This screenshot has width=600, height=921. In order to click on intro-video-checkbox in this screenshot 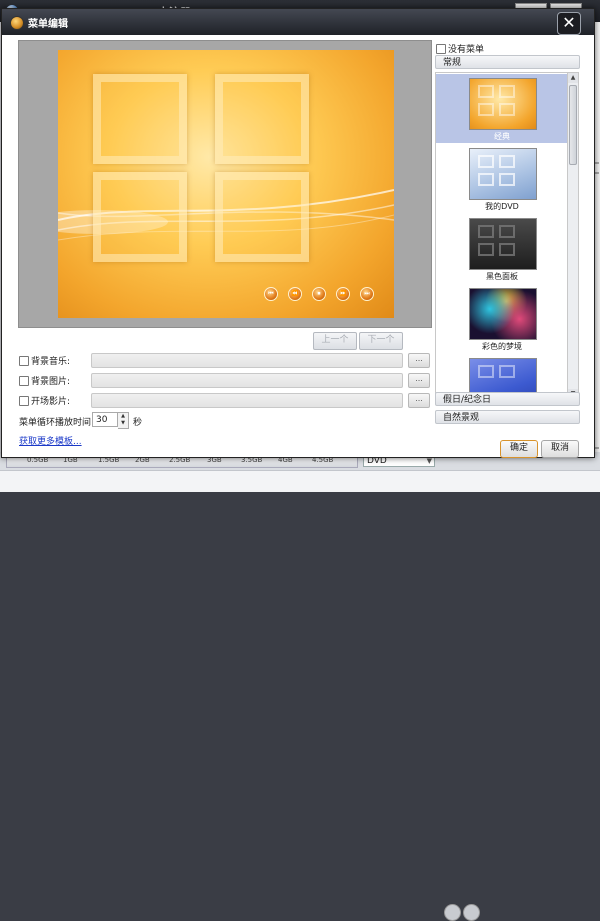, I will do `click(24, 401)`.